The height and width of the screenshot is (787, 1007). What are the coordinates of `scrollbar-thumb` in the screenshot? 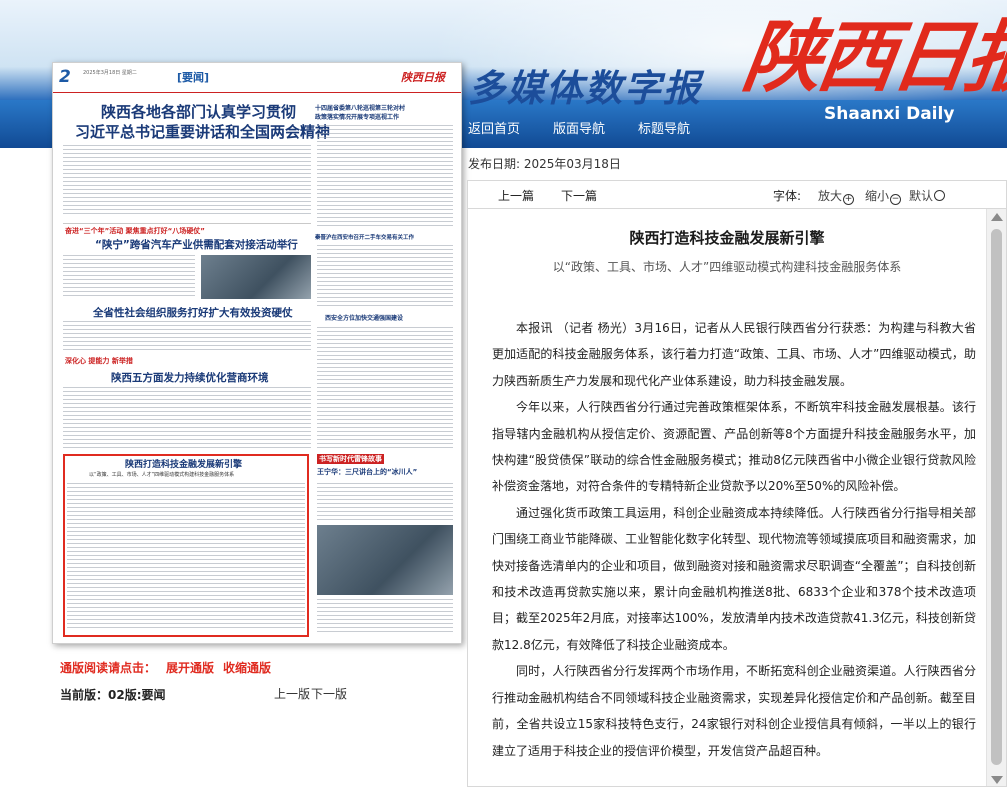 It's located at (996, 497).